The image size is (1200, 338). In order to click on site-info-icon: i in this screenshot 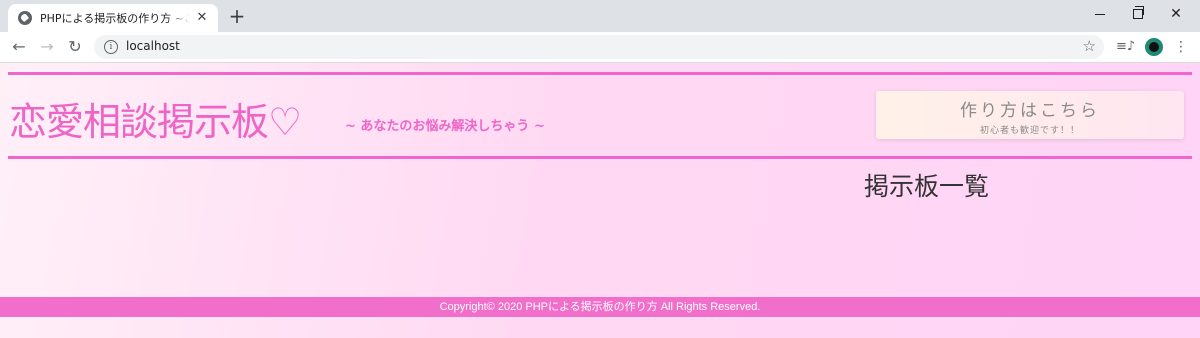, I will do `click(111, 47)`.